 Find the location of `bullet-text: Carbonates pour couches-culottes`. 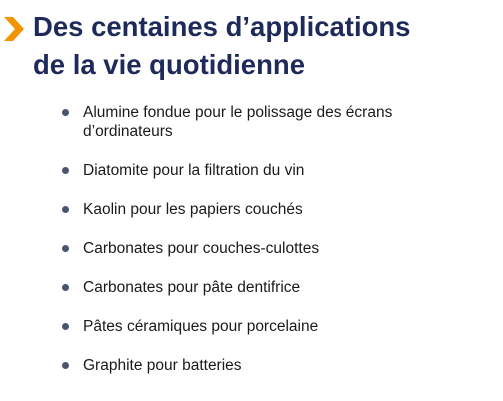

bullet-text: Carbonates pour couches-culottes is located at coordinates (201, 248).